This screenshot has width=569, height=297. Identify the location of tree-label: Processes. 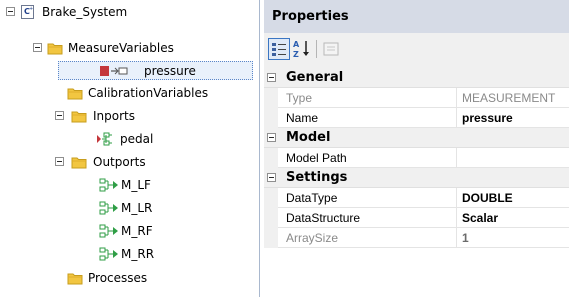
(118, 278).